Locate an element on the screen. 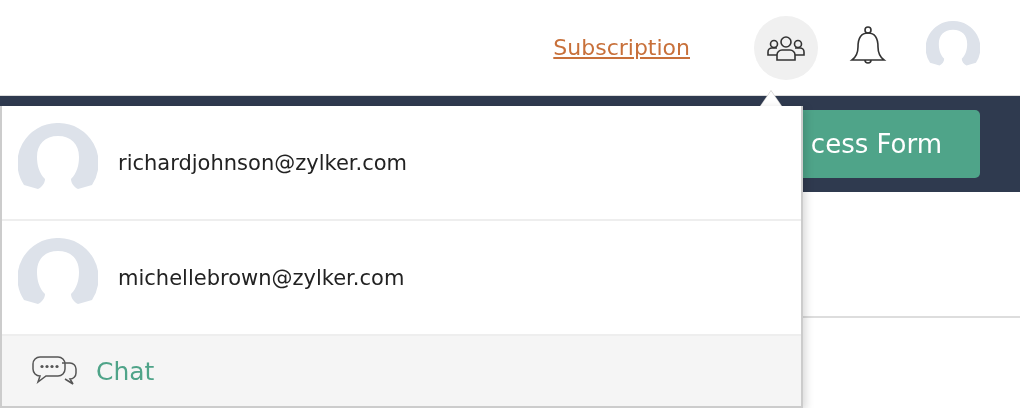  chat-bubbles-icon is located at coordinates (55, 371).